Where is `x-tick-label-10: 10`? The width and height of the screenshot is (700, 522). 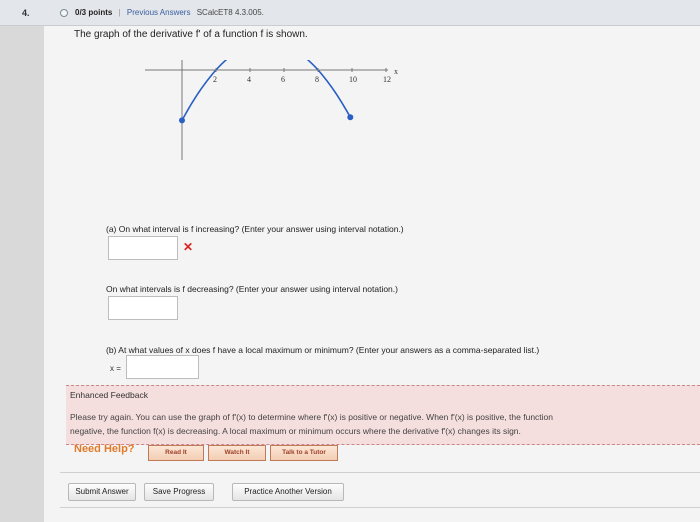 x-tick-label-10: 10 is located at coordinates (353, 79).